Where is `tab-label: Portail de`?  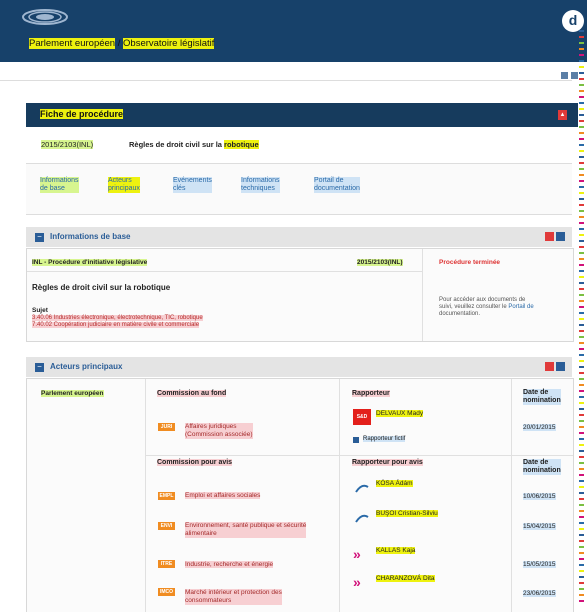 tab-label: Portail de is located at coordinates (329, 180).